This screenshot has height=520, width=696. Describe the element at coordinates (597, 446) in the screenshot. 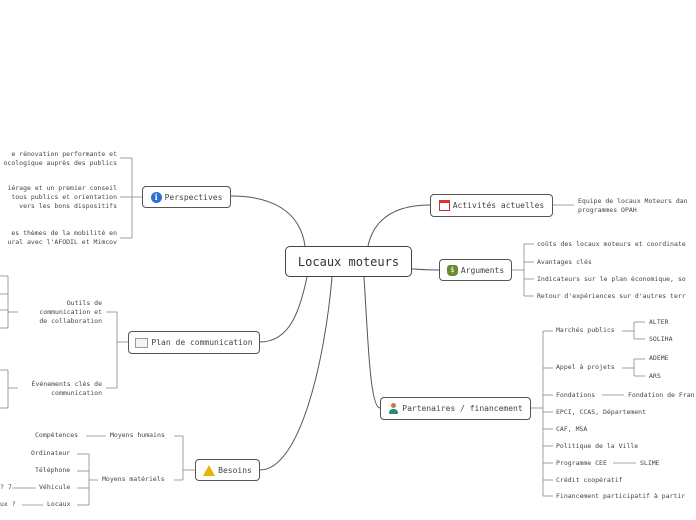

I see `partenaires-politique-ville: Politique de la Ville` at that location.